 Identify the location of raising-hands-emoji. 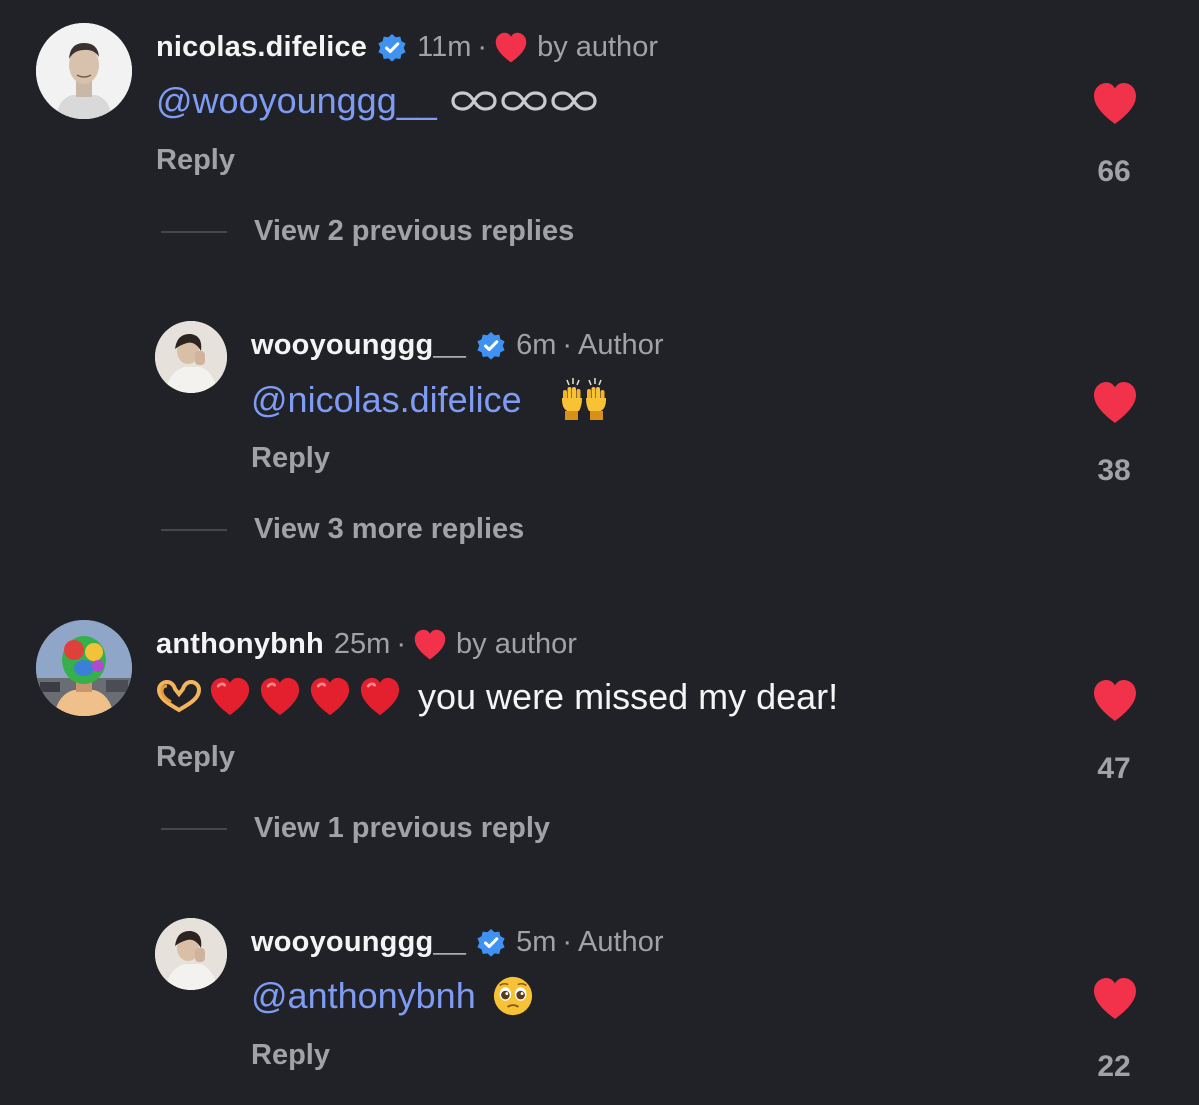
(584, 400).